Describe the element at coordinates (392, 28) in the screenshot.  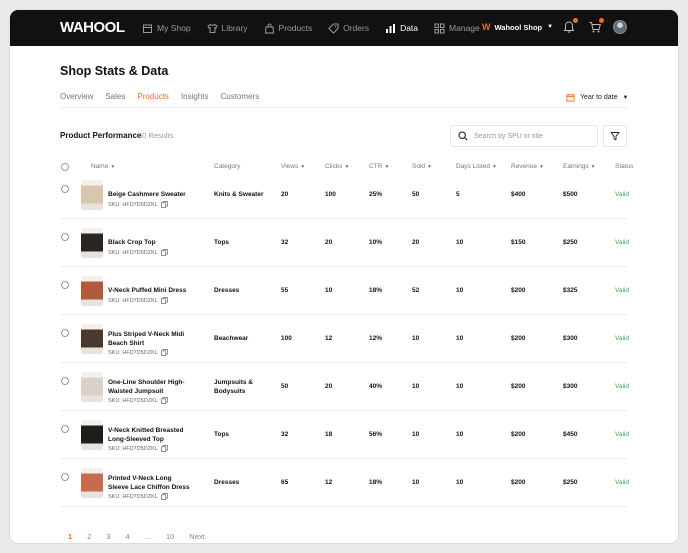
I see `bar-chart-icon` at that location.